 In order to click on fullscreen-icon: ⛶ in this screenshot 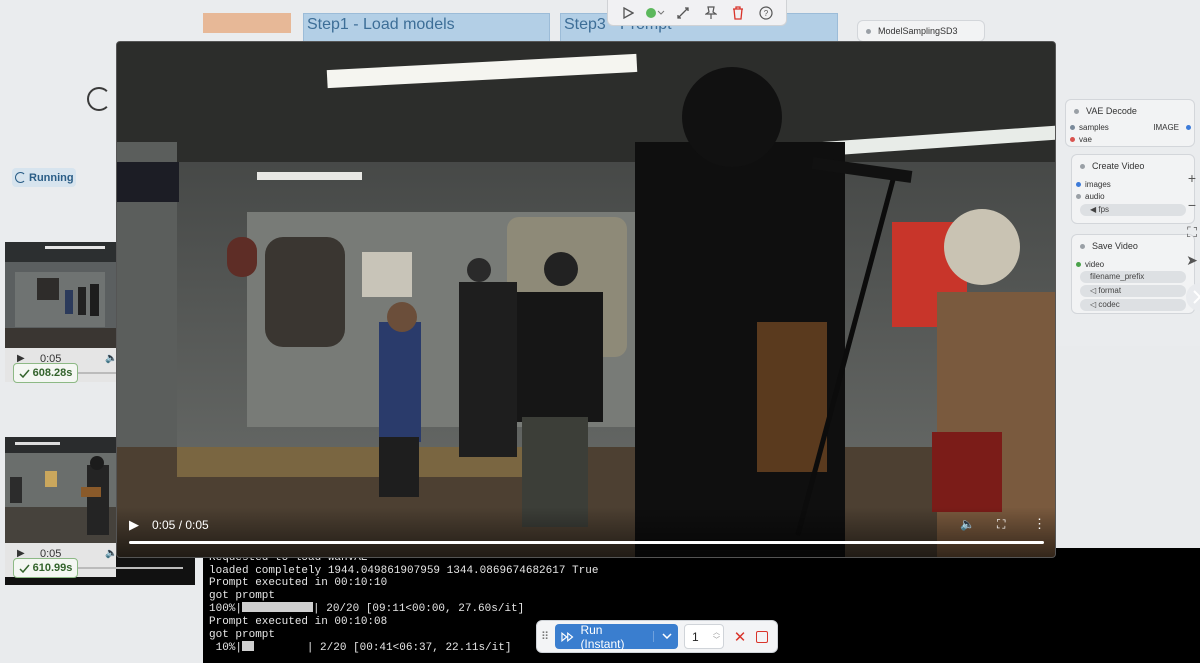, I will do `click(1001, 524)`.